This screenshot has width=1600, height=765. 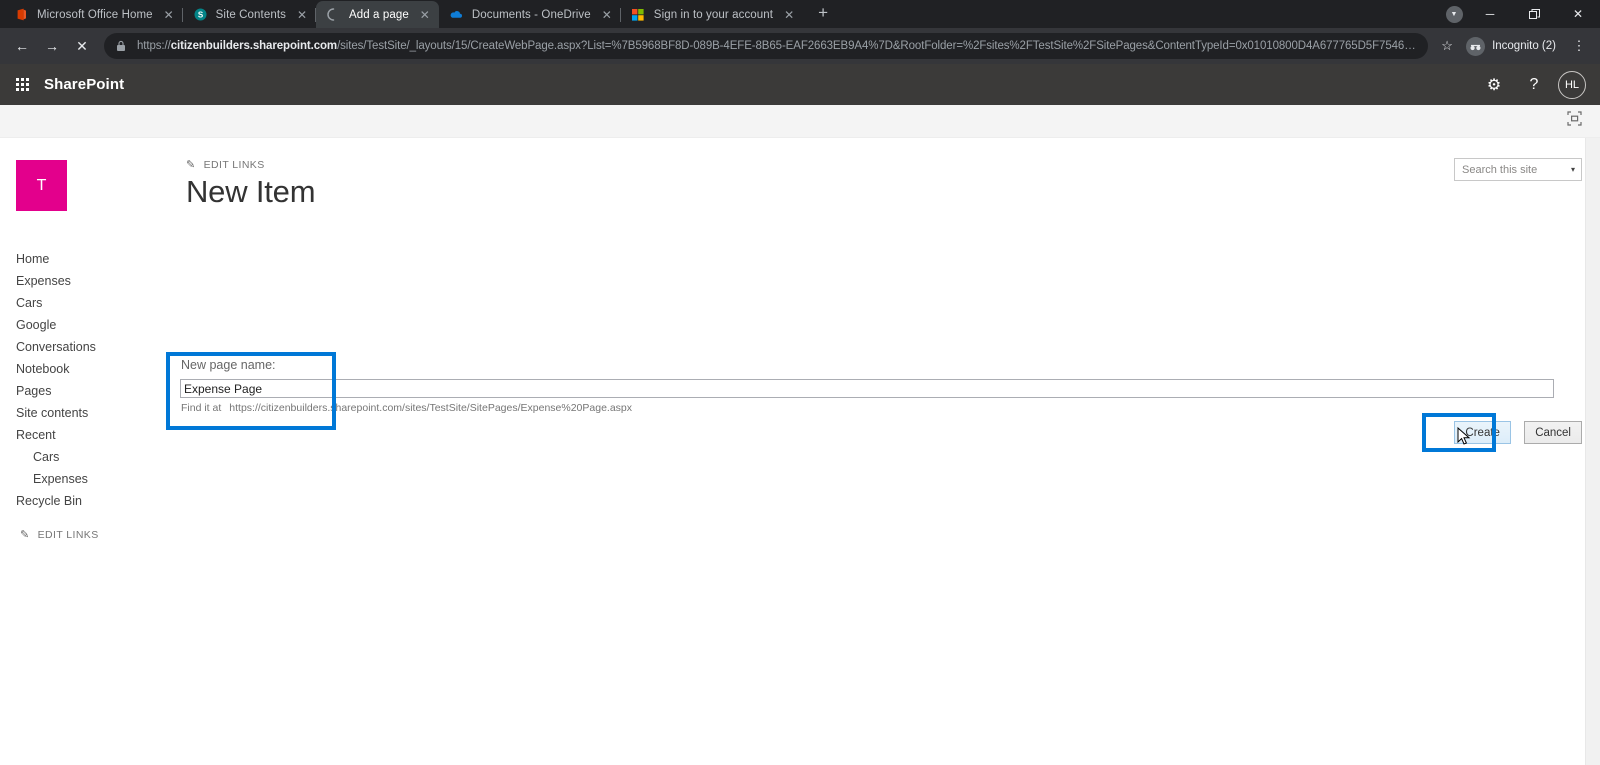 What do you see at coordinates (867, 388) in the screenshot?
I see `new-page-name-input` at bounding box center [867, 388].